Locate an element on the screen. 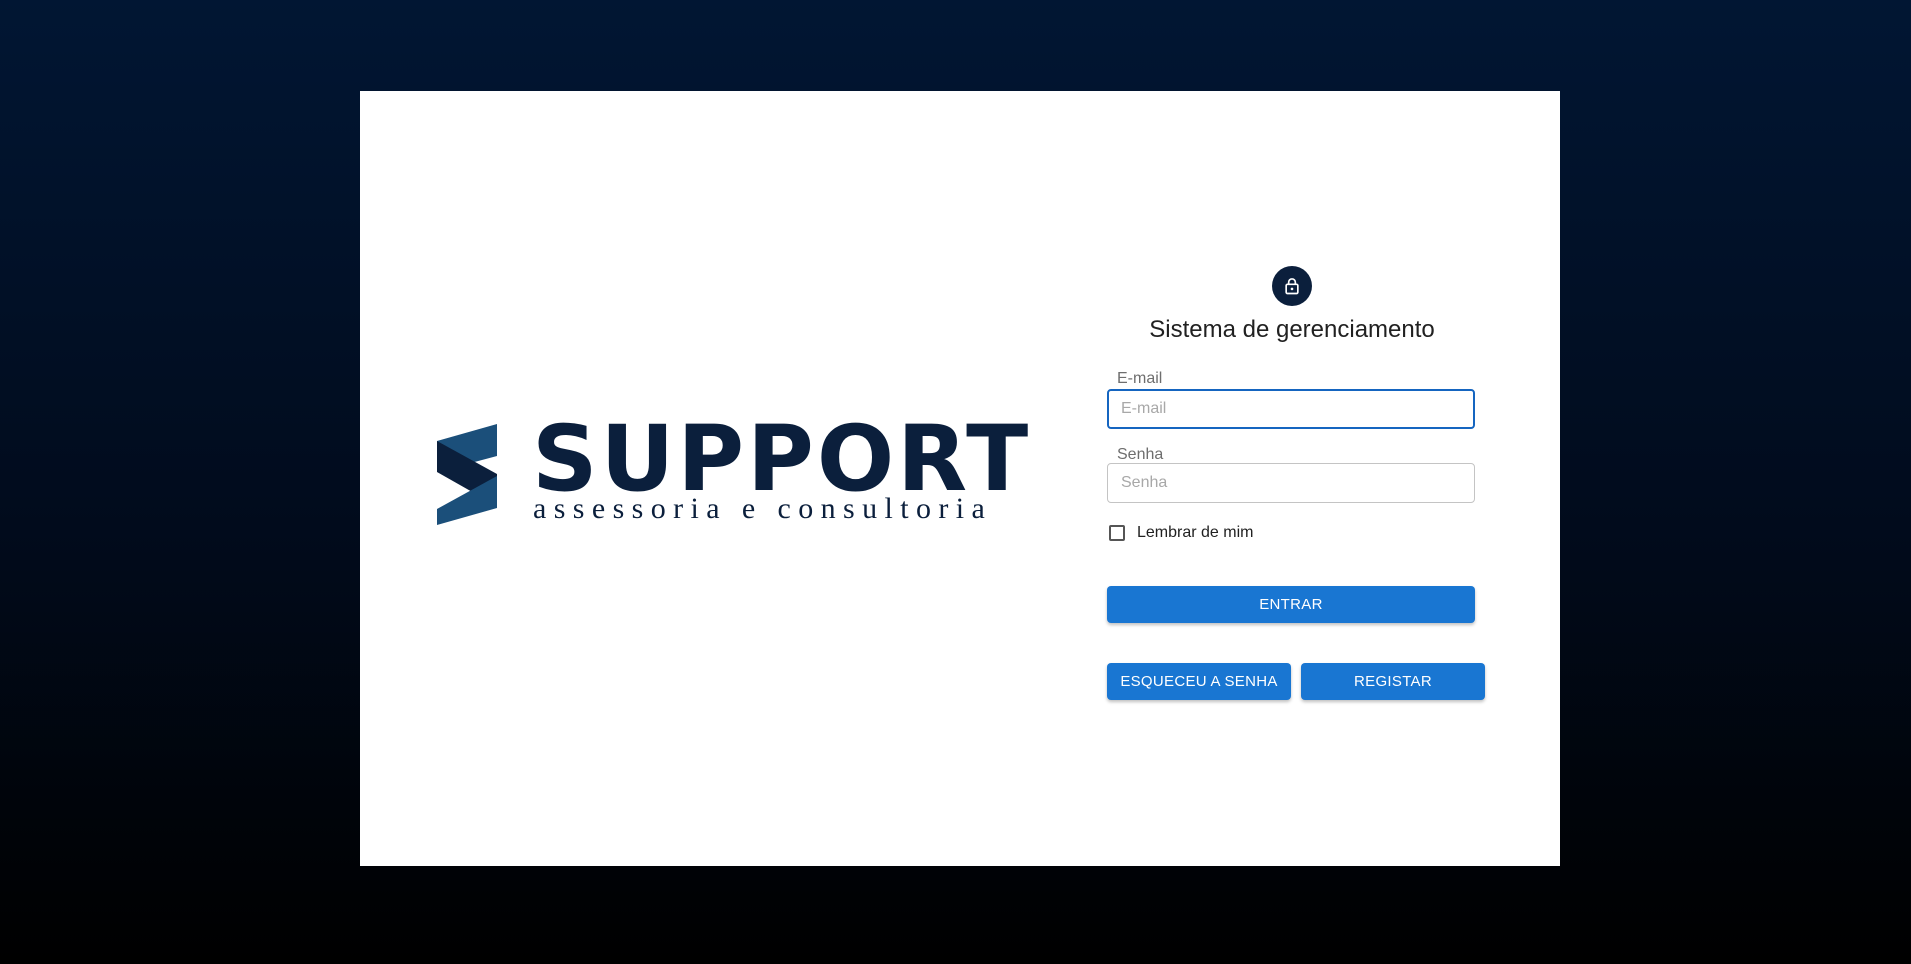 This screenshot has width=1911, height=964. email-label: E-mail is located at coordinates (1140, 378).